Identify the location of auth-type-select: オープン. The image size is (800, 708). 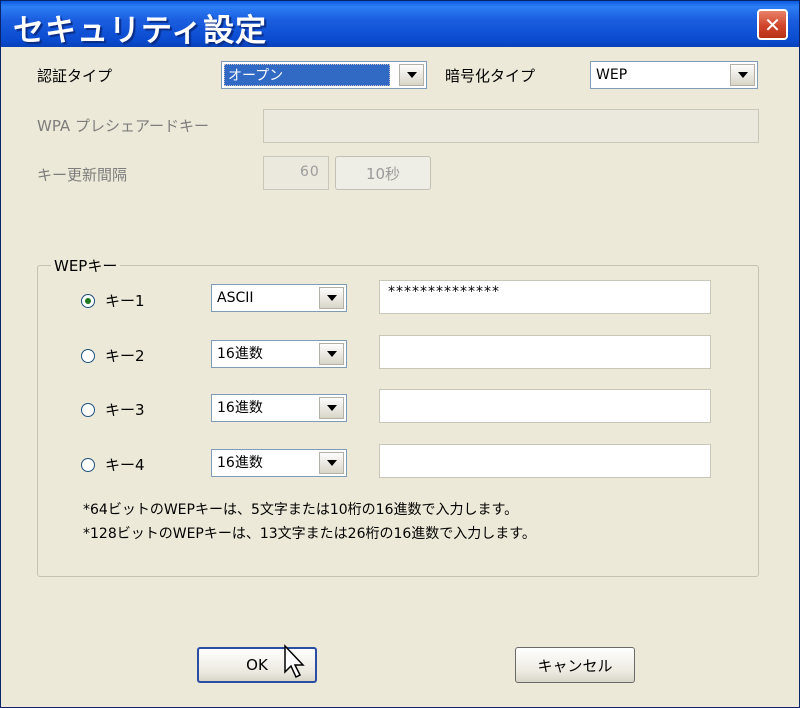
(324, 75).